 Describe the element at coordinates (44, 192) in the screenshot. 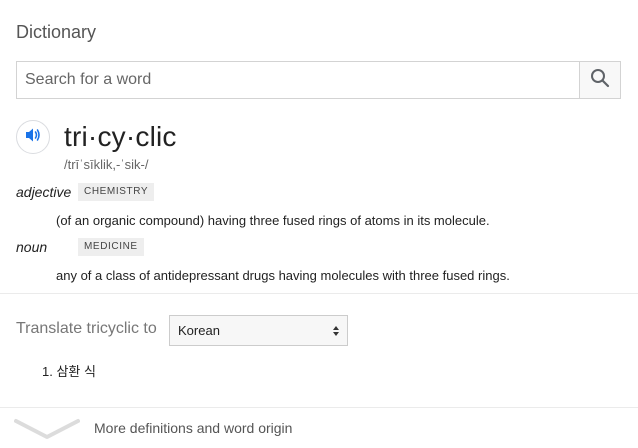

I see `part-of-speech: adjective` at that location.